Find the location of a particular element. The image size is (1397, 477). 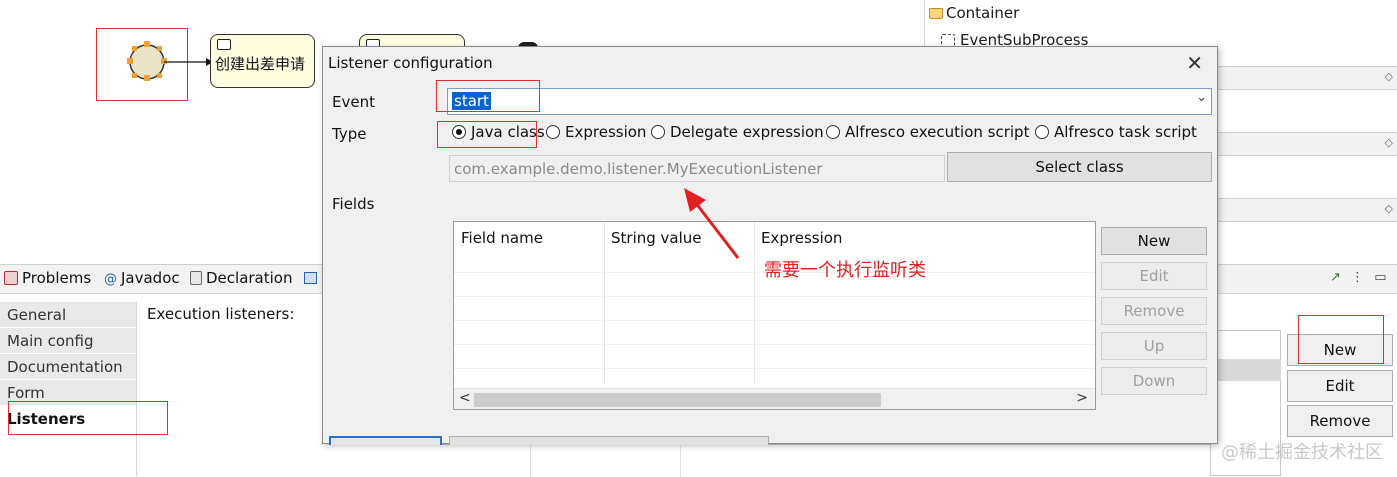

task-create-travel-application: 创建出差申请 is located at coordinates (262, 61).